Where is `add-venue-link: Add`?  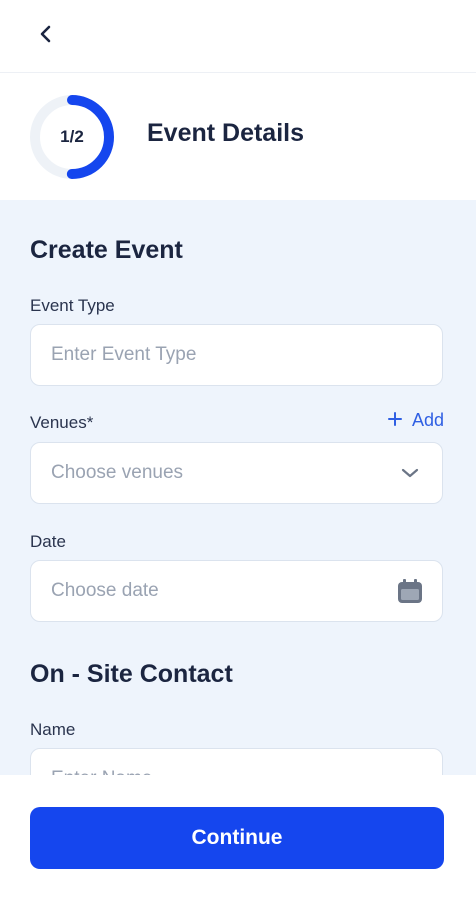 add-venue-link: Add is located at coordinates (415, 420).